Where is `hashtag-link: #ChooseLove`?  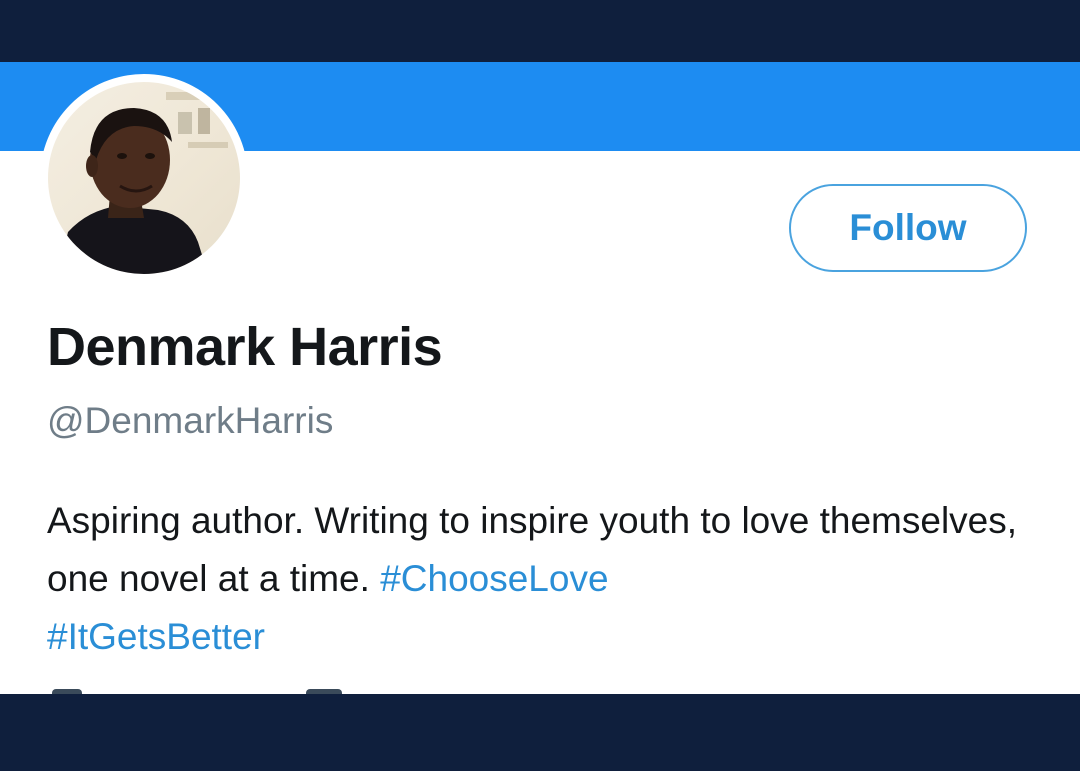 hashtag-link: #ChooseLove is located at coordinates (494, 578).